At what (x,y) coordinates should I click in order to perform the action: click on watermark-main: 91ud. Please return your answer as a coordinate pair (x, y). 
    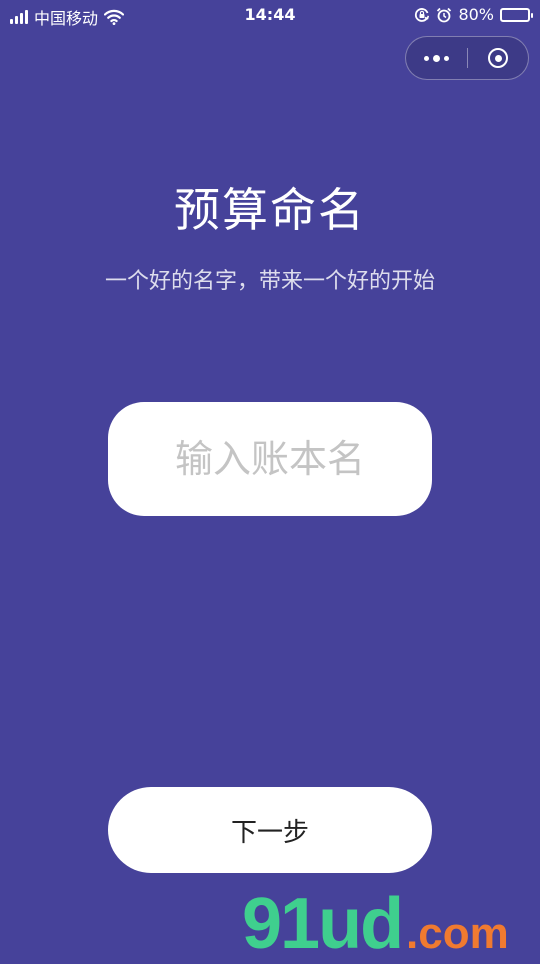
    Looking at the image, I should click on (323, 924).